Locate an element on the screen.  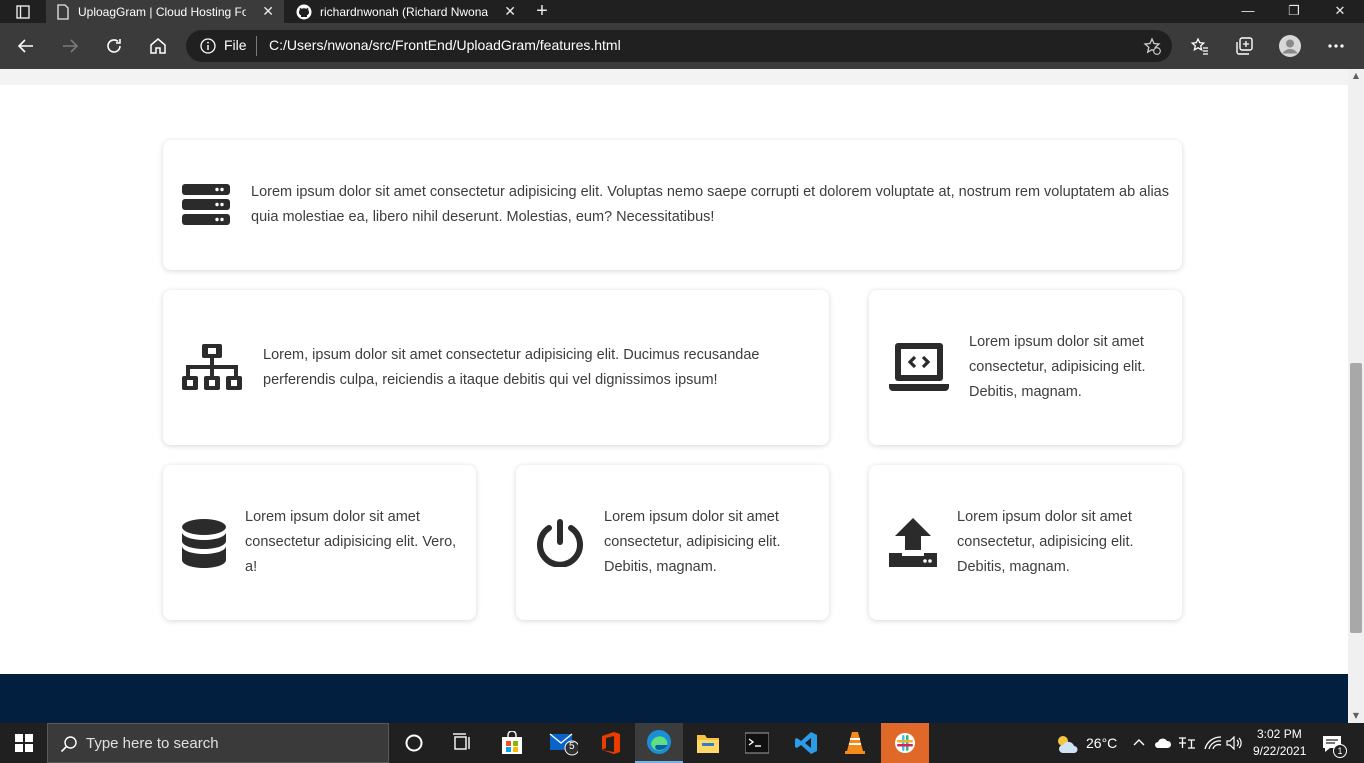
volume-icon is located at coordinates (1235, 743).